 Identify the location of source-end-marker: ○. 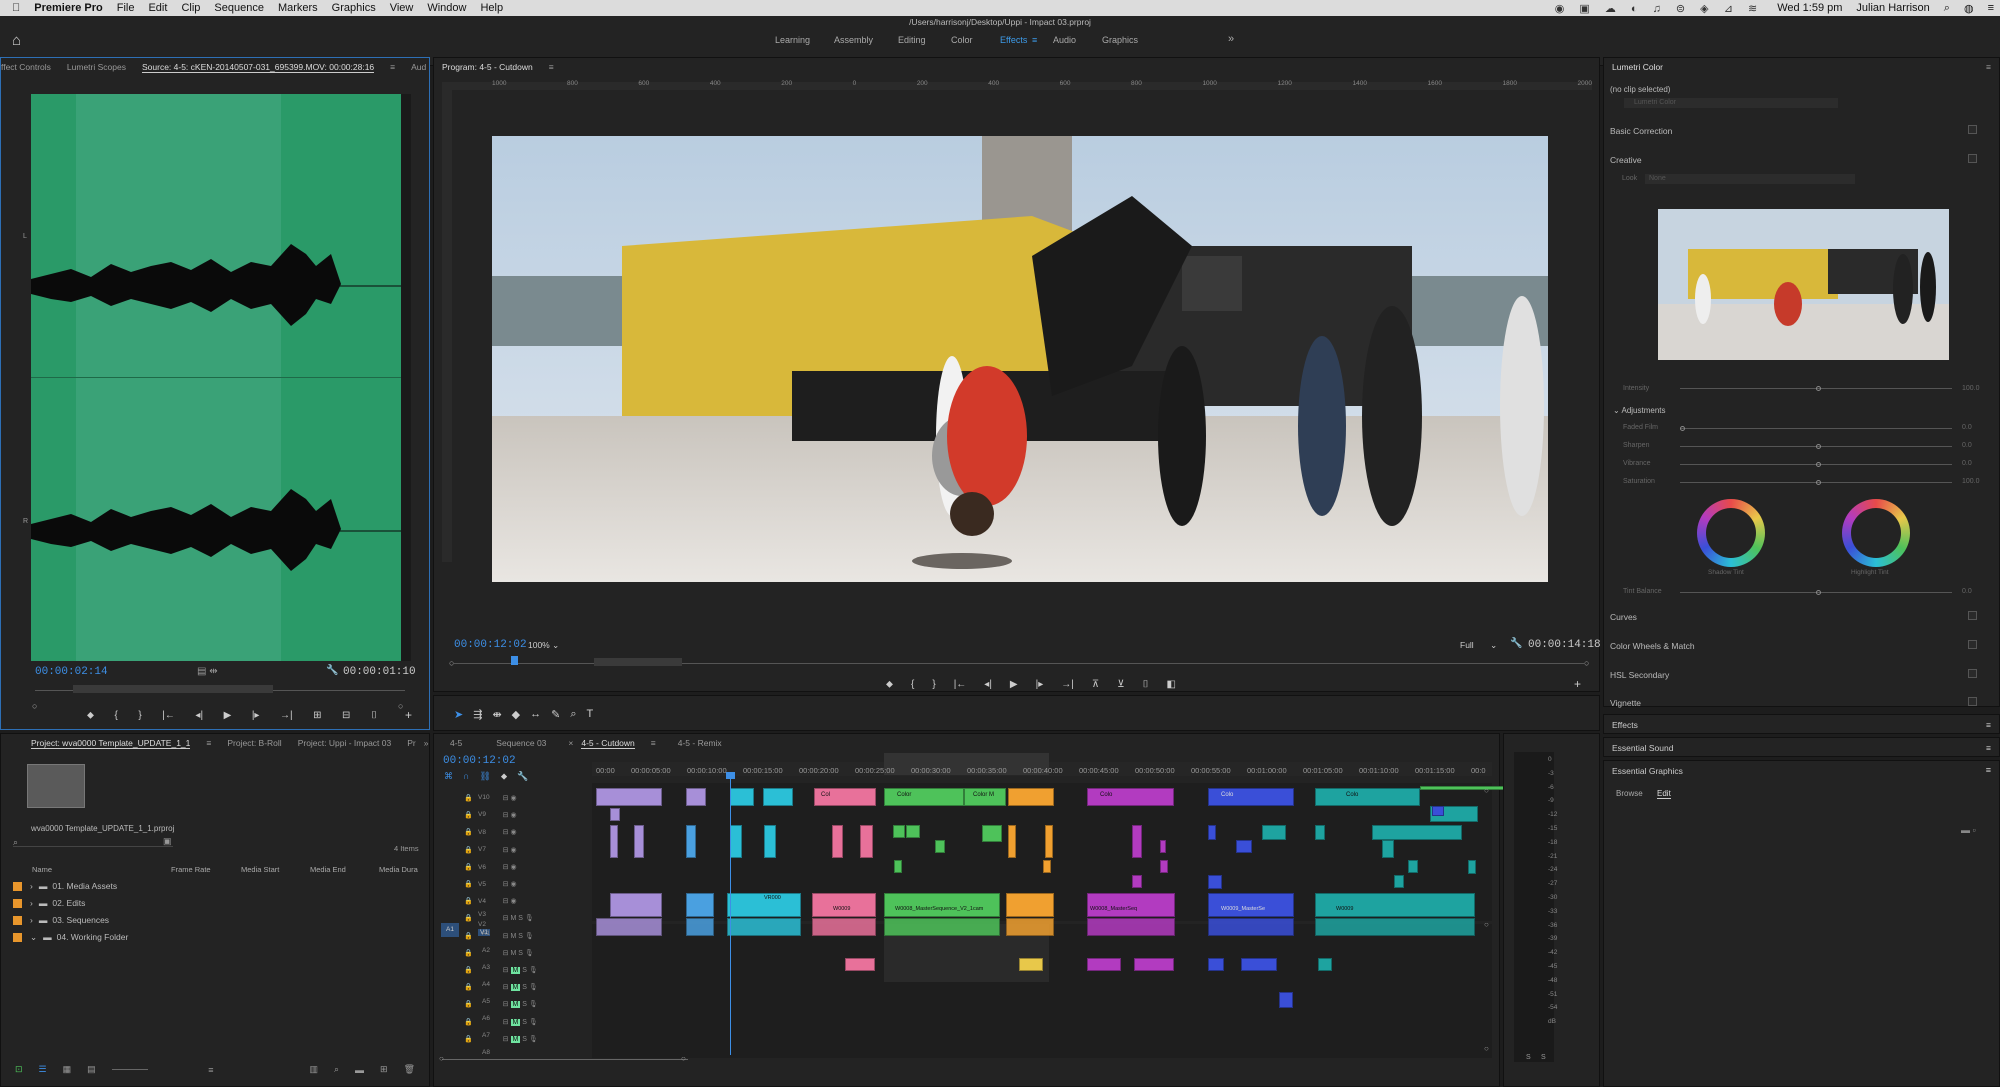
(400, 706).